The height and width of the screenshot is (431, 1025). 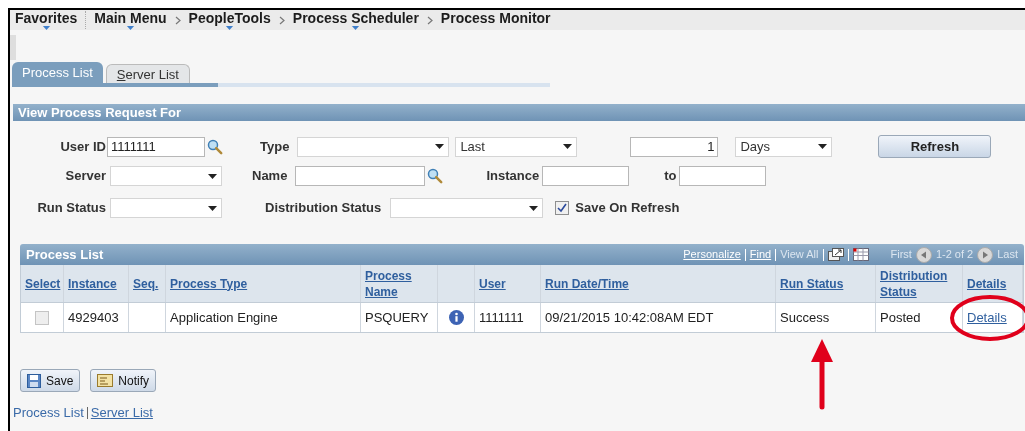 What do you see at coordinates (397, 317) in the screenshot?
I see `table-cell-text: PSQUERY` at bounding box center [397, 317].